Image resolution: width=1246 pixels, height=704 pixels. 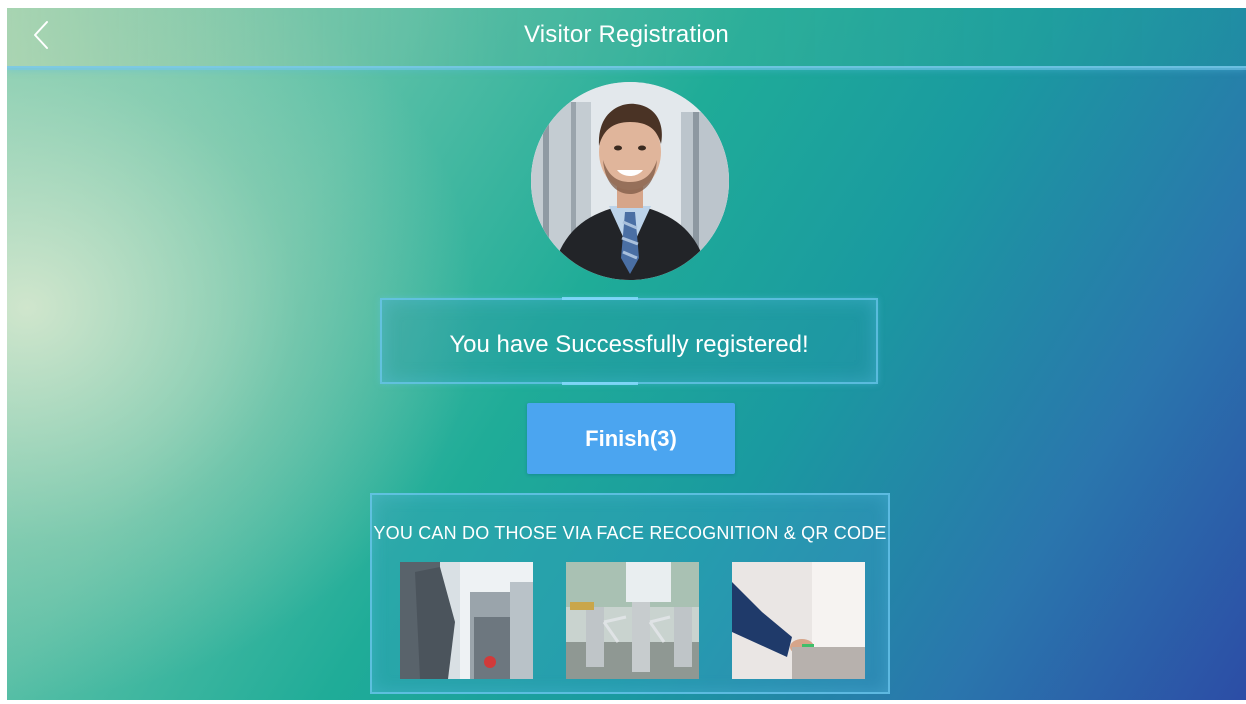 I want to click on success-message-box: You have Successfully registered!, so click(x=629, y=341).